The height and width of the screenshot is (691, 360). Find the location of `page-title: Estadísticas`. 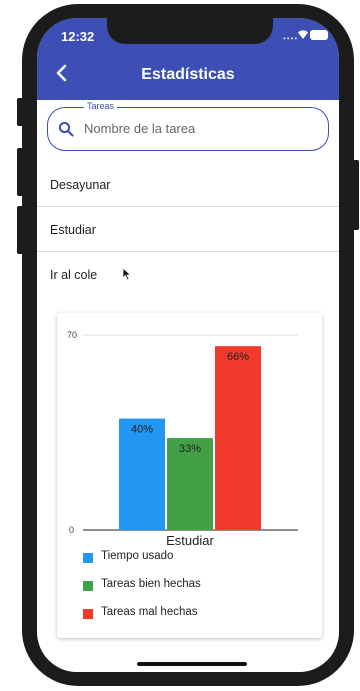

page-title: Estadísticas is located at coordinates (188, 74).